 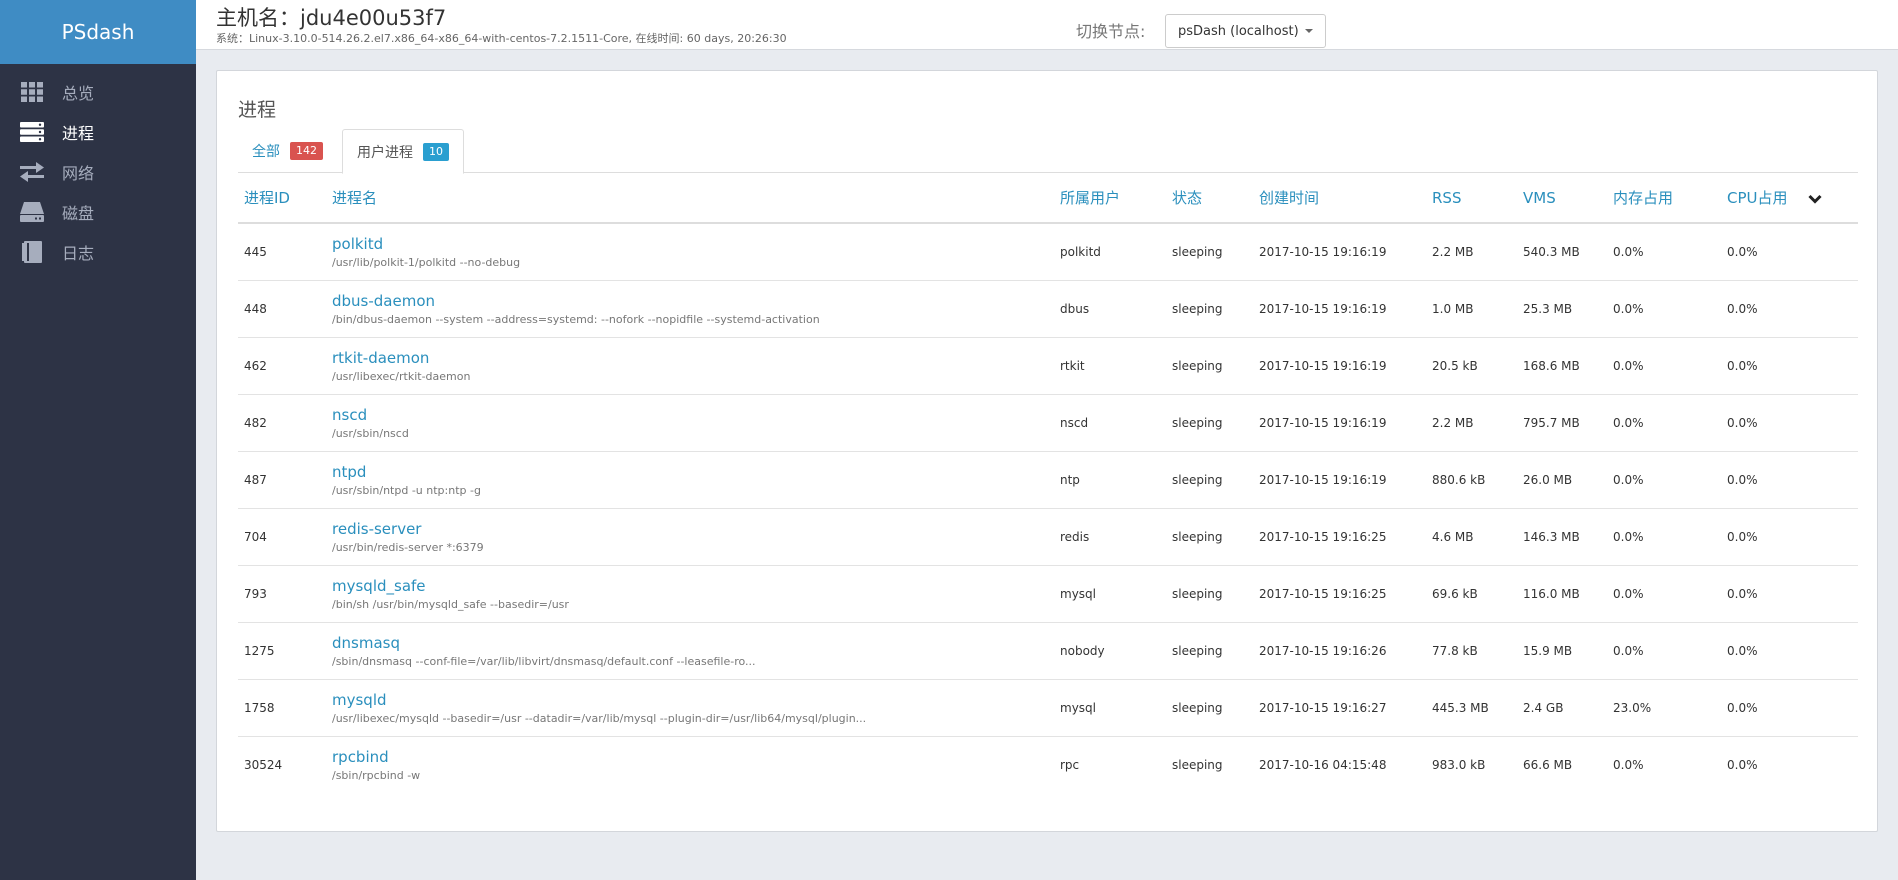 What do you see at coordinates (1459, 764) in the screenshot?
I see `rss-cell: 983.0 kB` at bounding box center [1459, 764].